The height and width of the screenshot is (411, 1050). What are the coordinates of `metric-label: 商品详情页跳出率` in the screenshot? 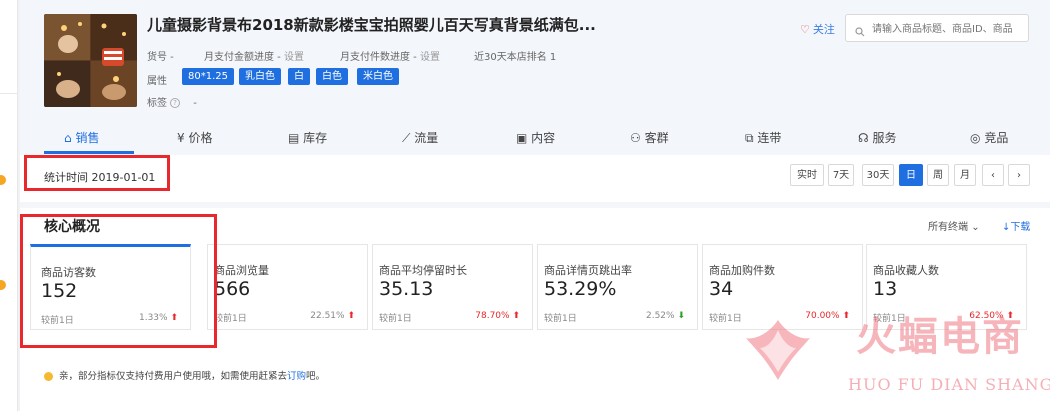 It's located at (588, 270).